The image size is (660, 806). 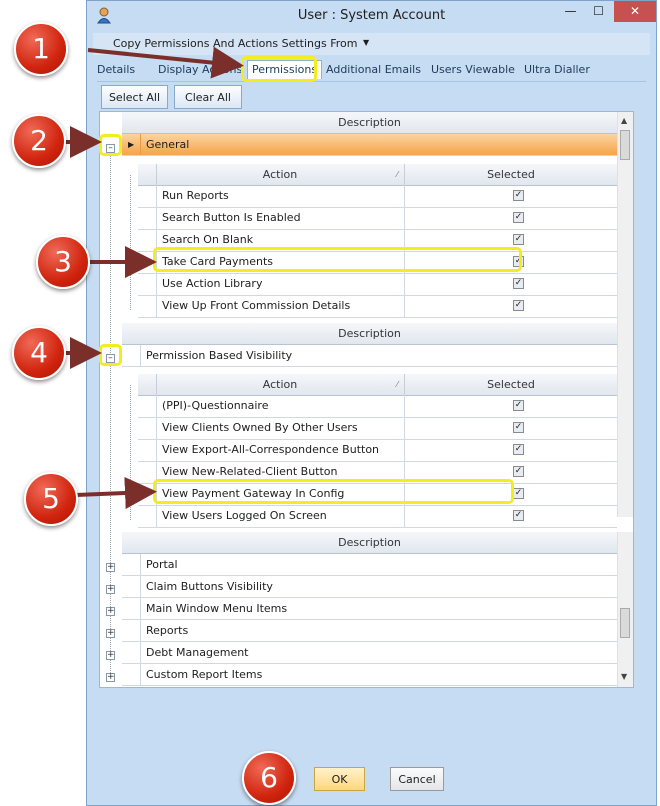 What do you see at coordinates (63, 262) in the screenshot?
I see `callout-marker-3: 3` at bounding box center [63, 262].